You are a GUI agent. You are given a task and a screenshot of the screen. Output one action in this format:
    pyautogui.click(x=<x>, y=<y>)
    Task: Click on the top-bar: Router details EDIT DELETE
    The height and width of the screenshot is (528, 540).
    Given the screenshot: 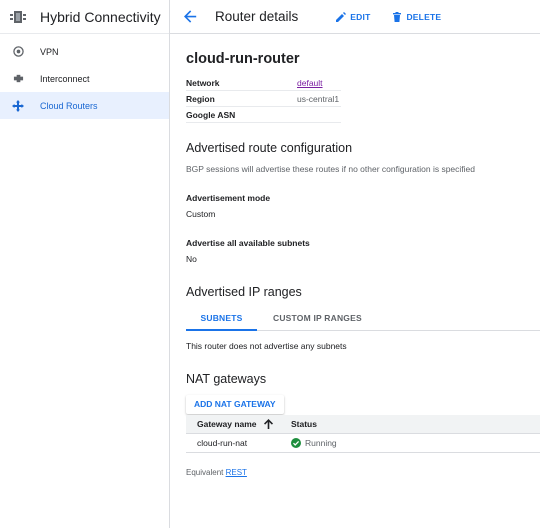 What is the action you would take?
    pyautogui.click(x=355, y=17)
    